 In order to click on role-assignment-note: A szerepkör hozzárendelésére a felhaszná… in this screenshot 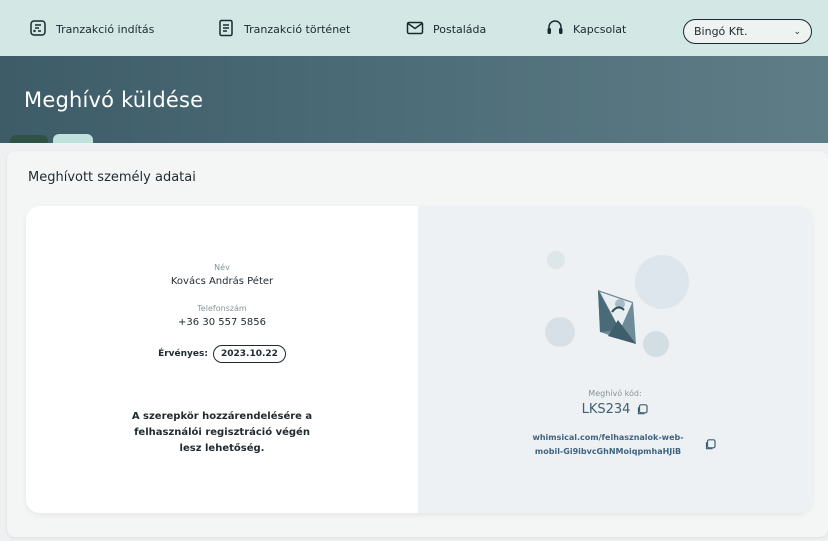, I will do `click(222, 432)`.